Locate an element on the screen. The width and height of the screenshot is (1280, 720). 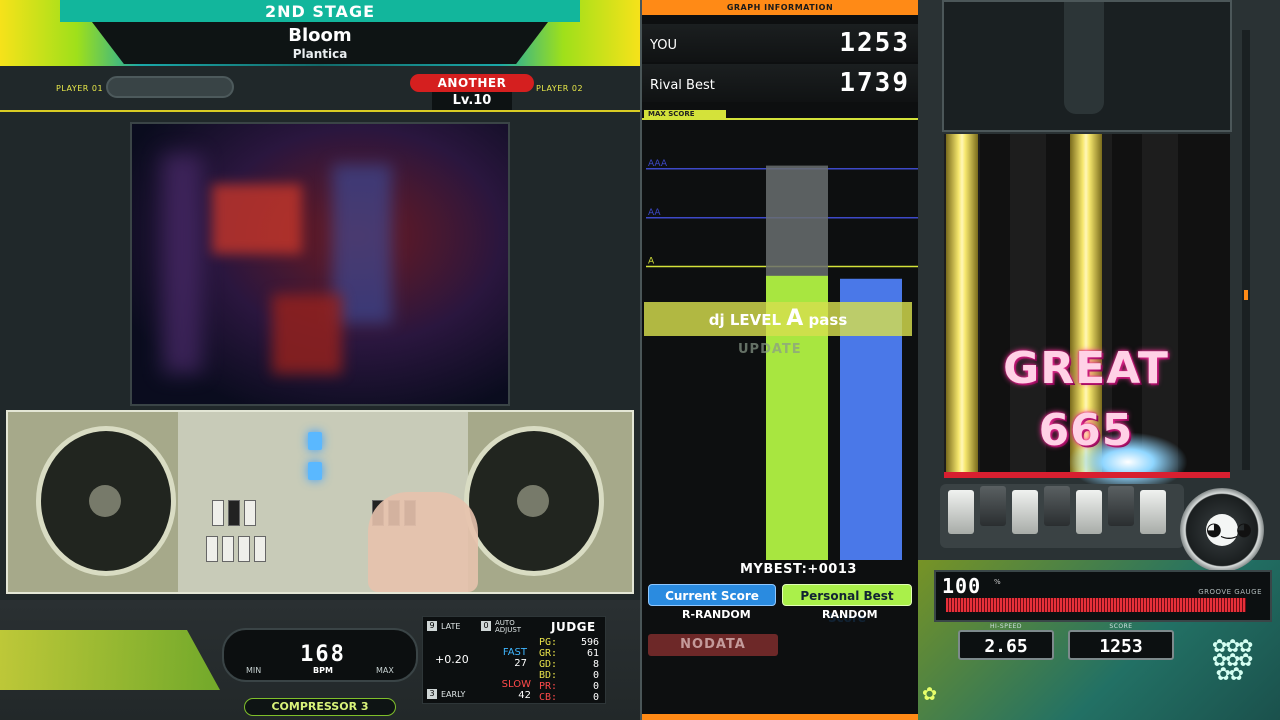
player-hand is located at coordinates (423, 542).